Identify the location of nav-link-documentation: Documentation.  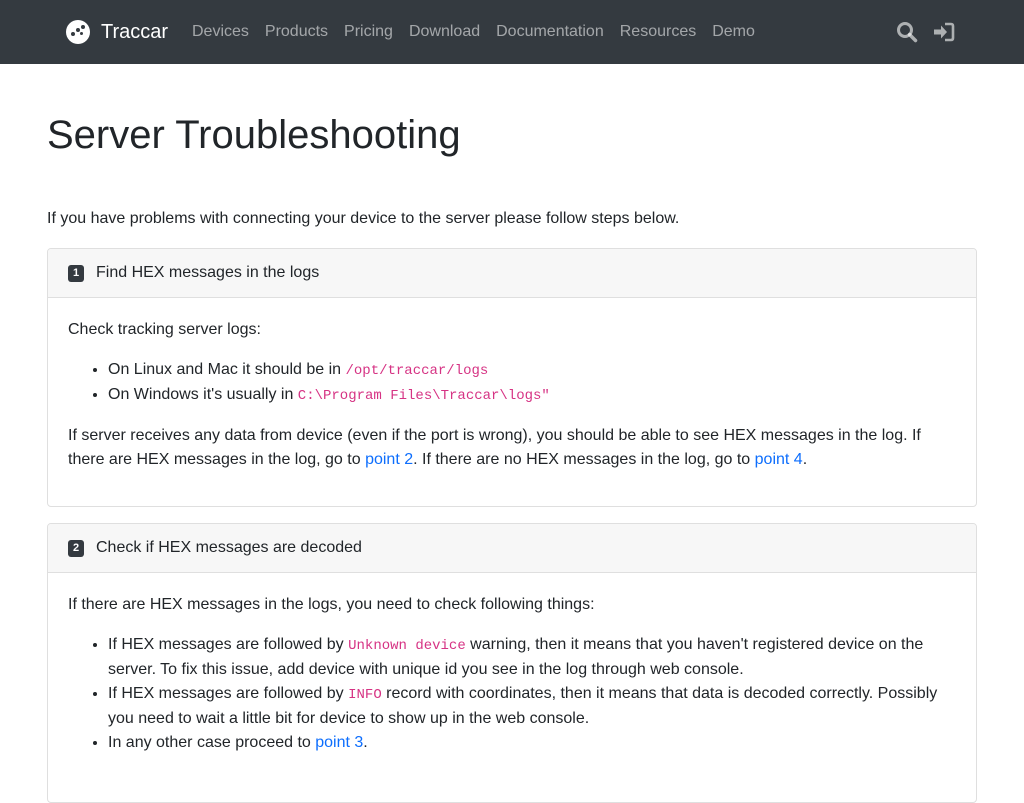
(550, 32).